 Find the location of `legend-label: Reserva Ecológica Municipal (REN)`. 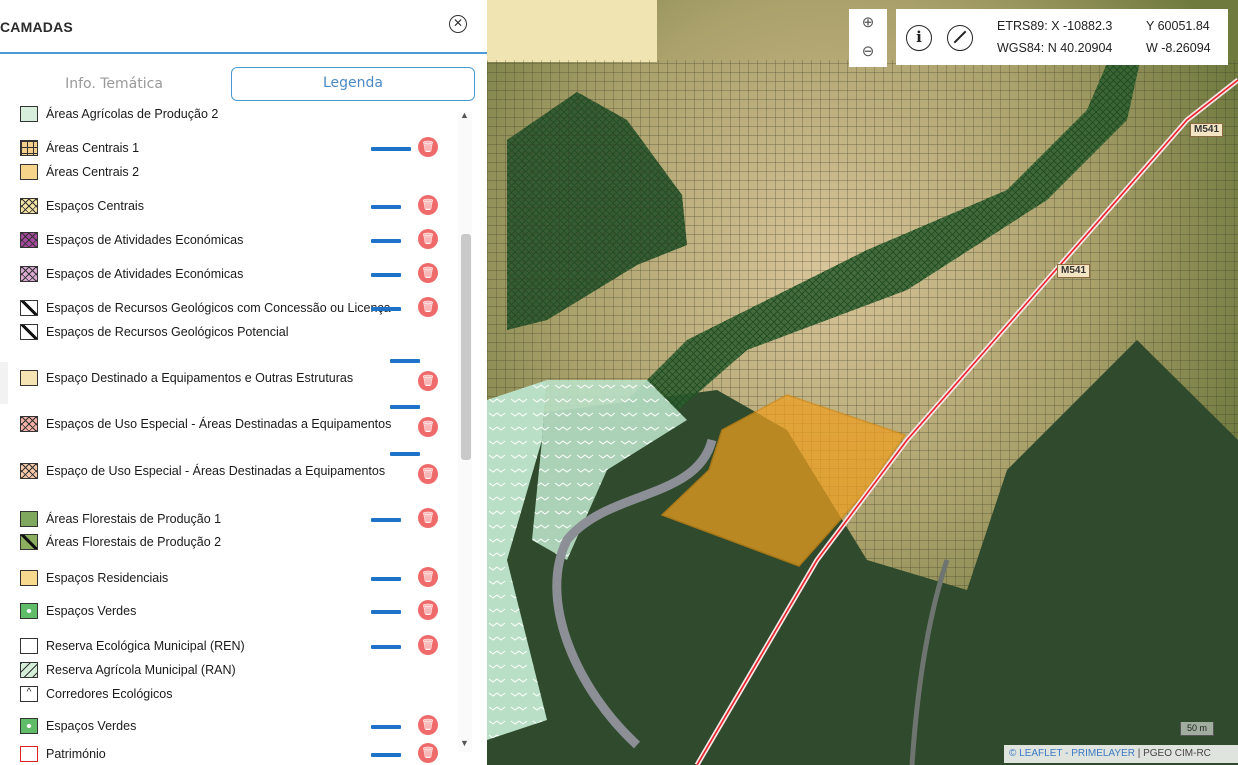

legend-label: Reserva Ecológica Municipal (REN) is located at coordinates (145, 646).